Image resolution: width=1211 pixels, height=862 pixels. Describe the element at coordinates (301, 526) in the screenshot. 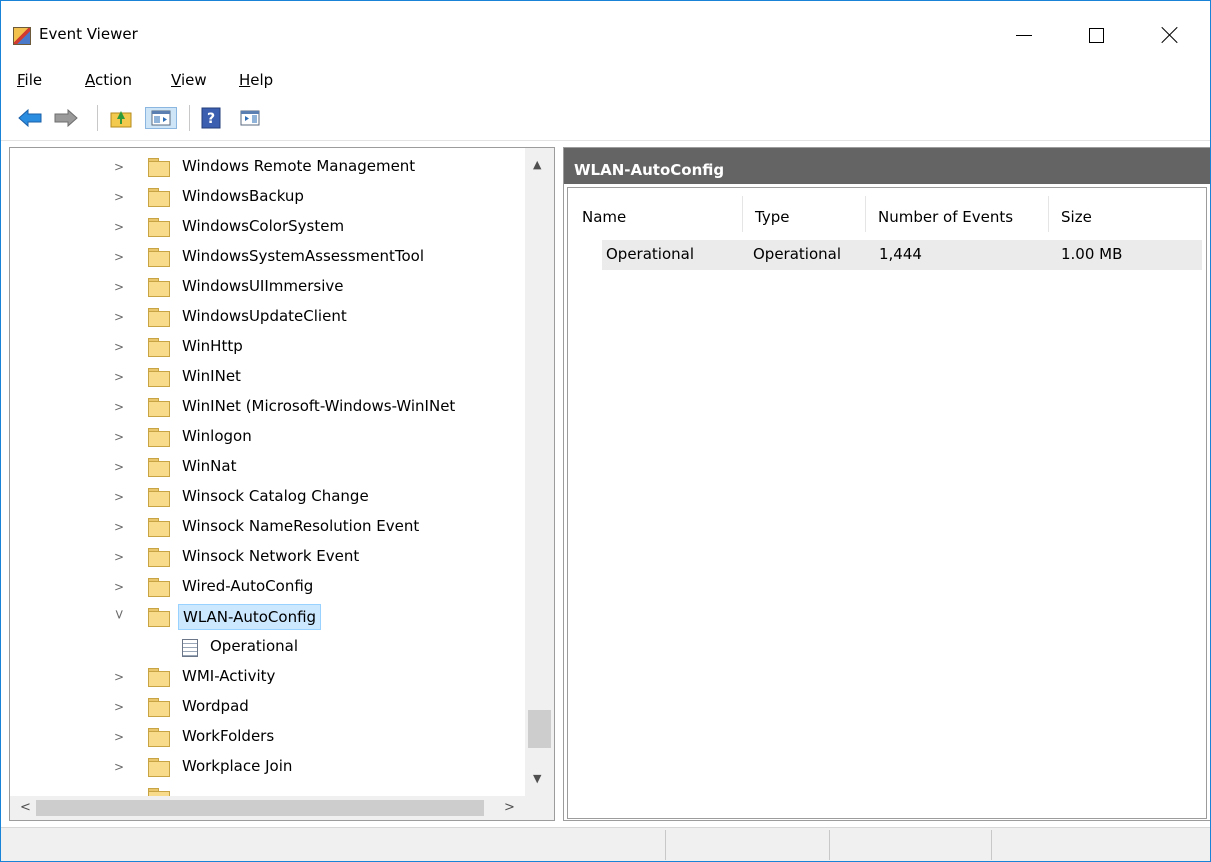

I see `tree-item-label: Winsock NameResolution Event` at that location.